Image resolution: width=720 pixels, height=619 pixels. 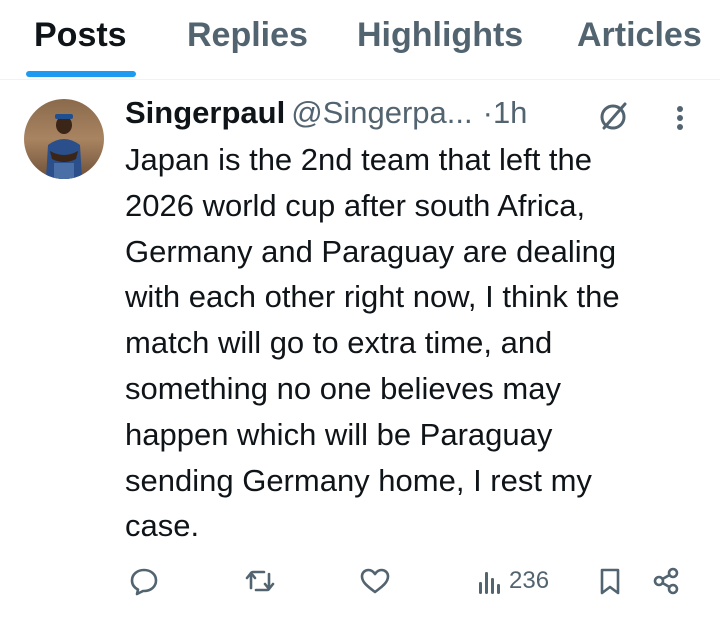 What do you see at coordinates (639, 39) in the screenshot?
I see `tab-articles: Articles` at bounding box center [639, 39].